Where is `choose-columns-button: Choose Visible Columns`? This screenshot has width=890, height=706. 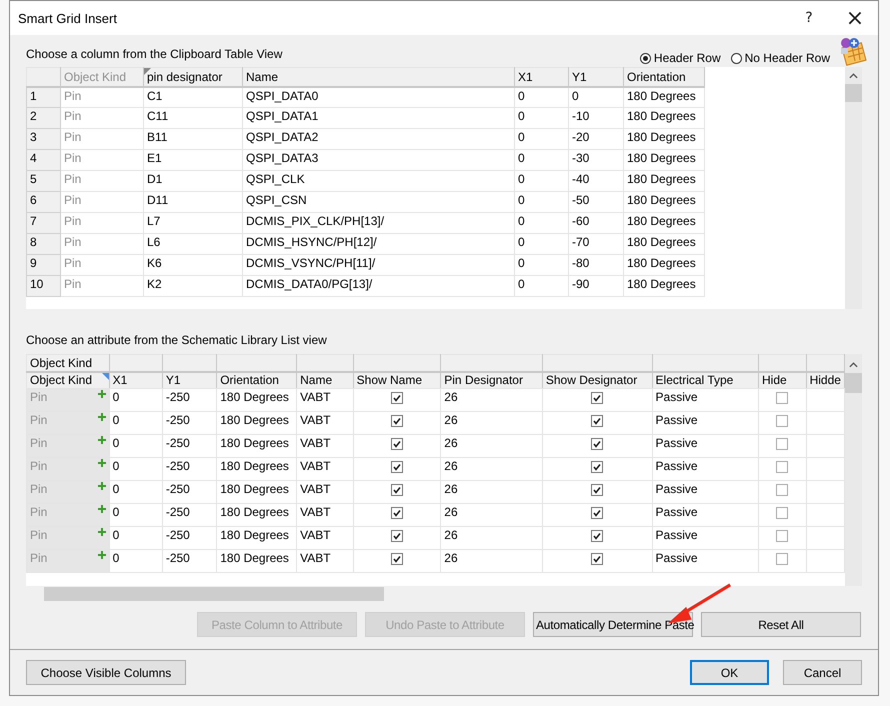
choose-columns-button: Choose Visible Columns is located at coordinates (106, 672).